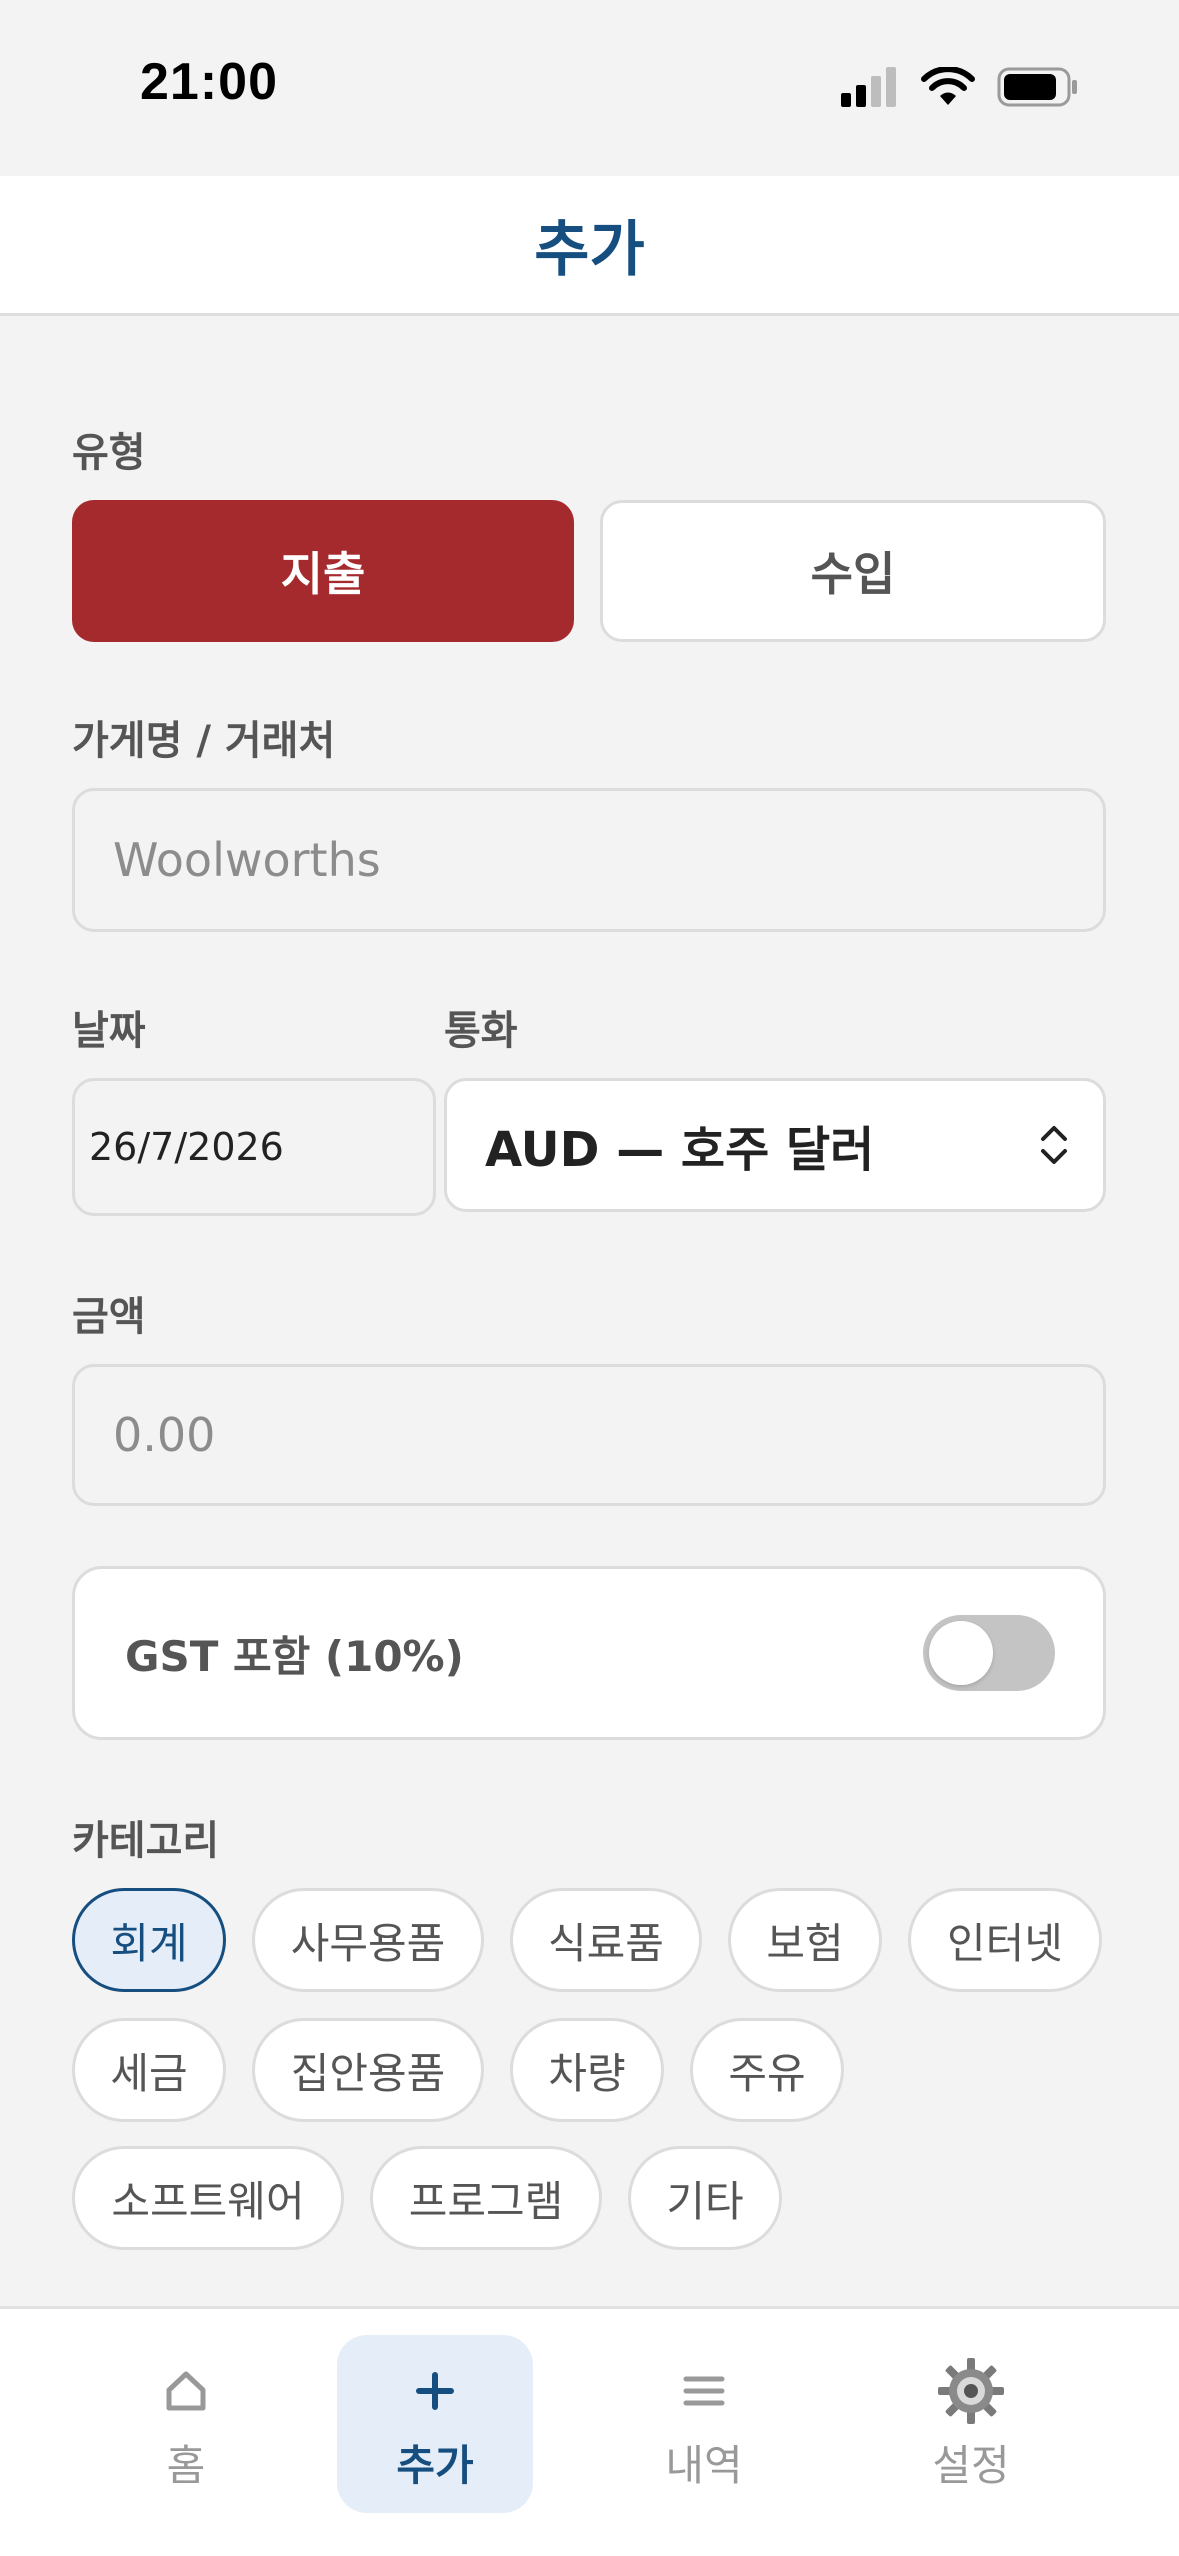  What do you see at coordinates (767, 2070) in the screenshot?
I see `category-chip-fuel: 주유` at bounding box center [767, 2070].